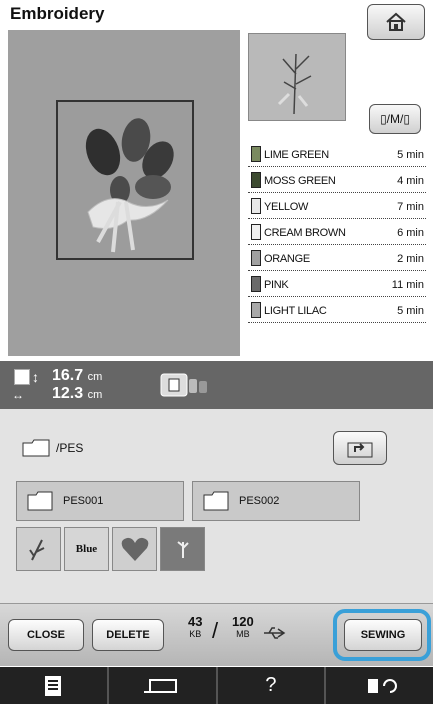 The image size is (433, 704). What do you see at coordinates (77, 393) in the screenshot?
I see `design-width: 12.3 cm` at bounding box center [77, 393].